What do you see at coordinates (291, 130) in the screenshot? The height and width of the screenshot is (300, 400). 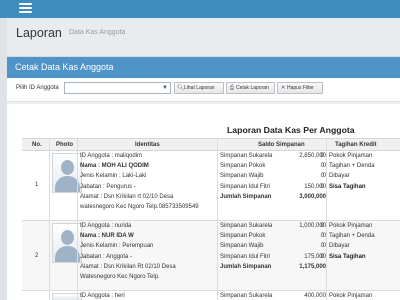 I see `report-title: Laporan Data Kas Per Anggota` at bounding box center [291, 130].